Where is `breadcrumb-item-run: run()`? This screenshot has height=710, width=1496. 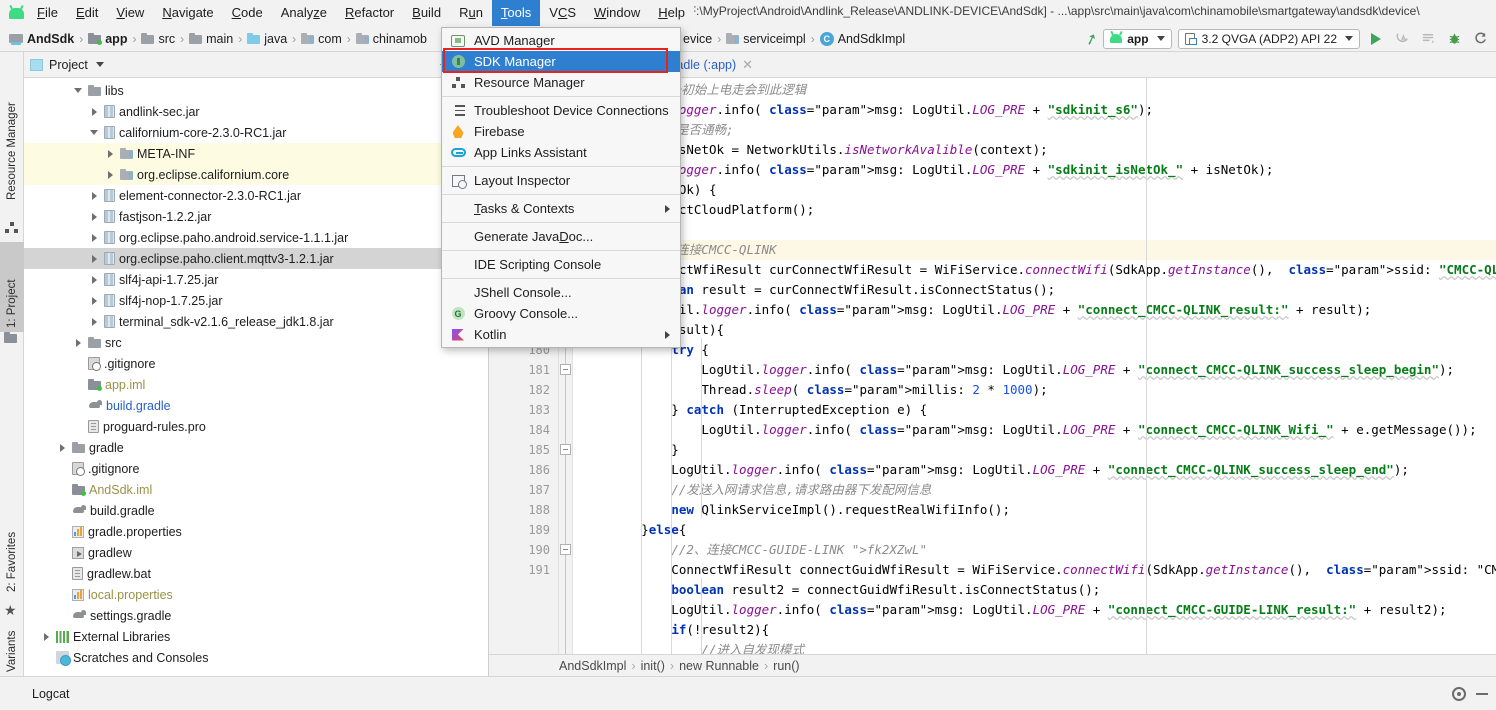 breadcrumb-item-run: run() is located at coordinates (786, 666).